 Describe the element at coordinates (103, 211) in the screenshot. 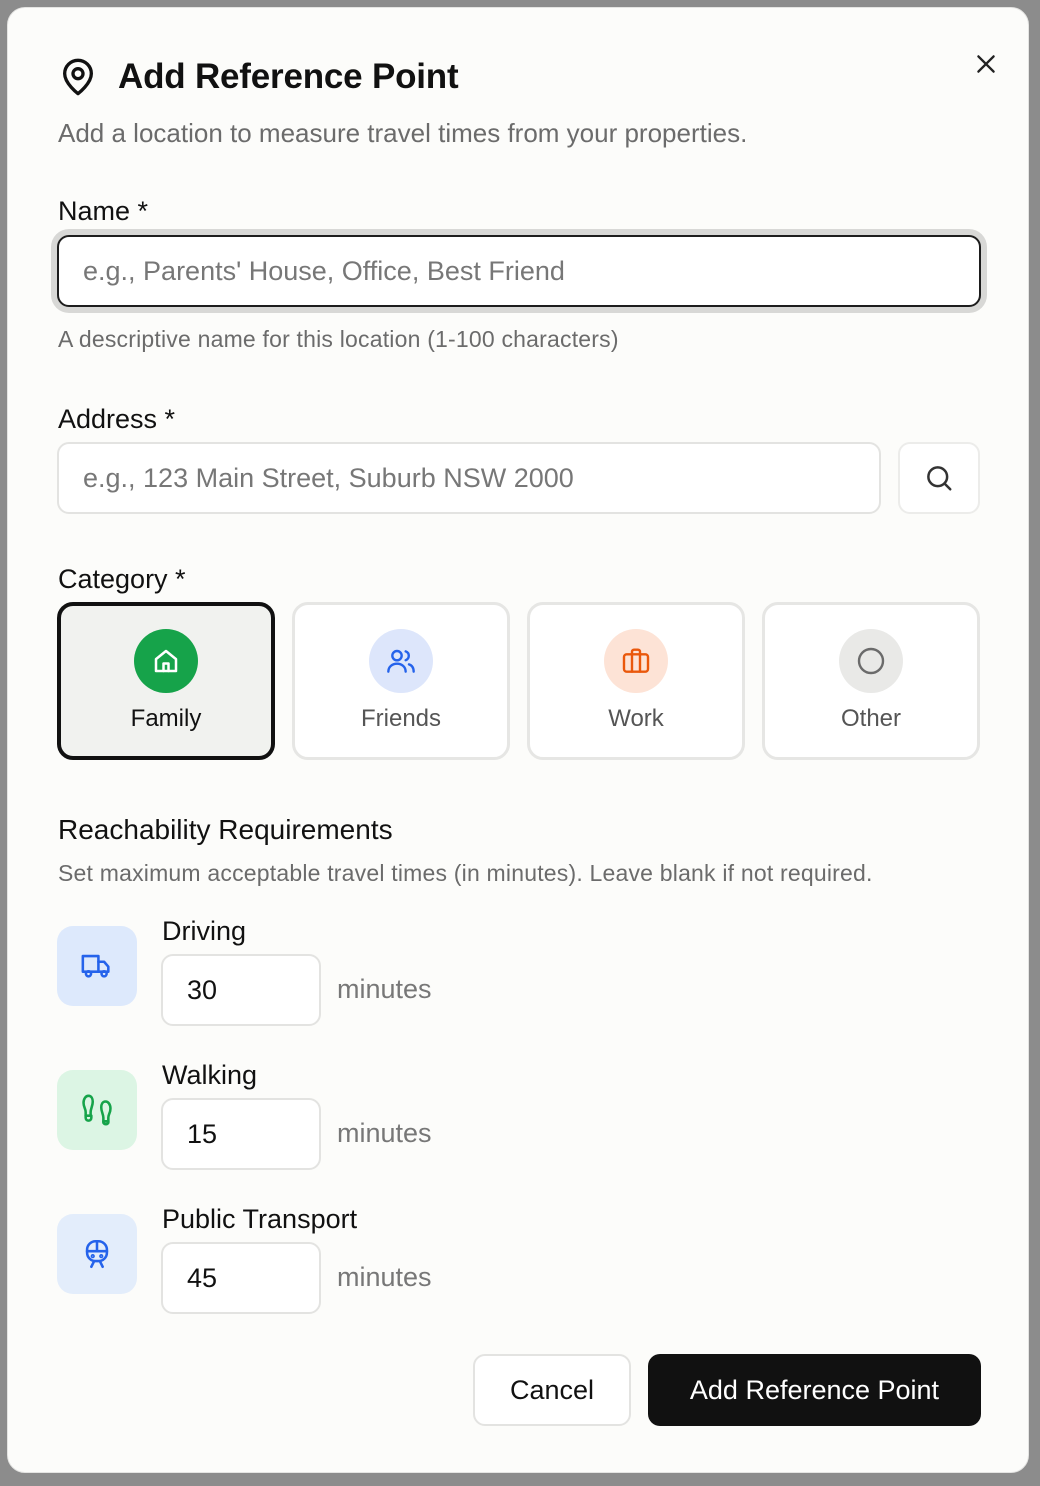

I see `name-label: Name *` at that location.